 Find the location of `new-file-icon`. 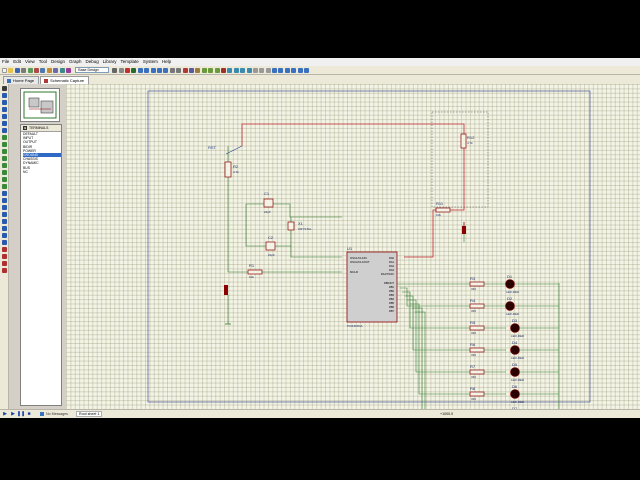

new-file-icon is located at coordinates (4, 70).